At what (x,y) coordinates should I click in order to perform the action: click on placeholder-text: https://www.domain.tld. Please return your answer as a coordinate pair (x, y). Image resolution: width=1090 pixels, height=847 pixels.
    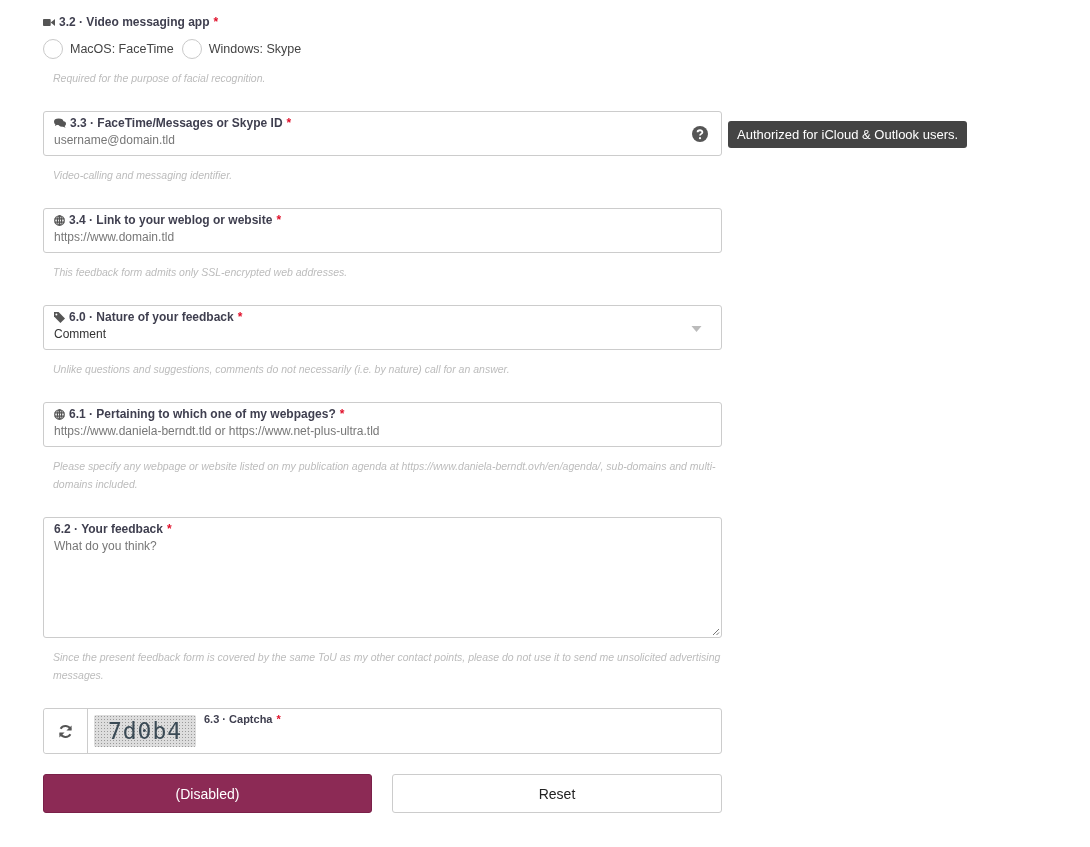
    Looking at the image, I should click on (114, 237).